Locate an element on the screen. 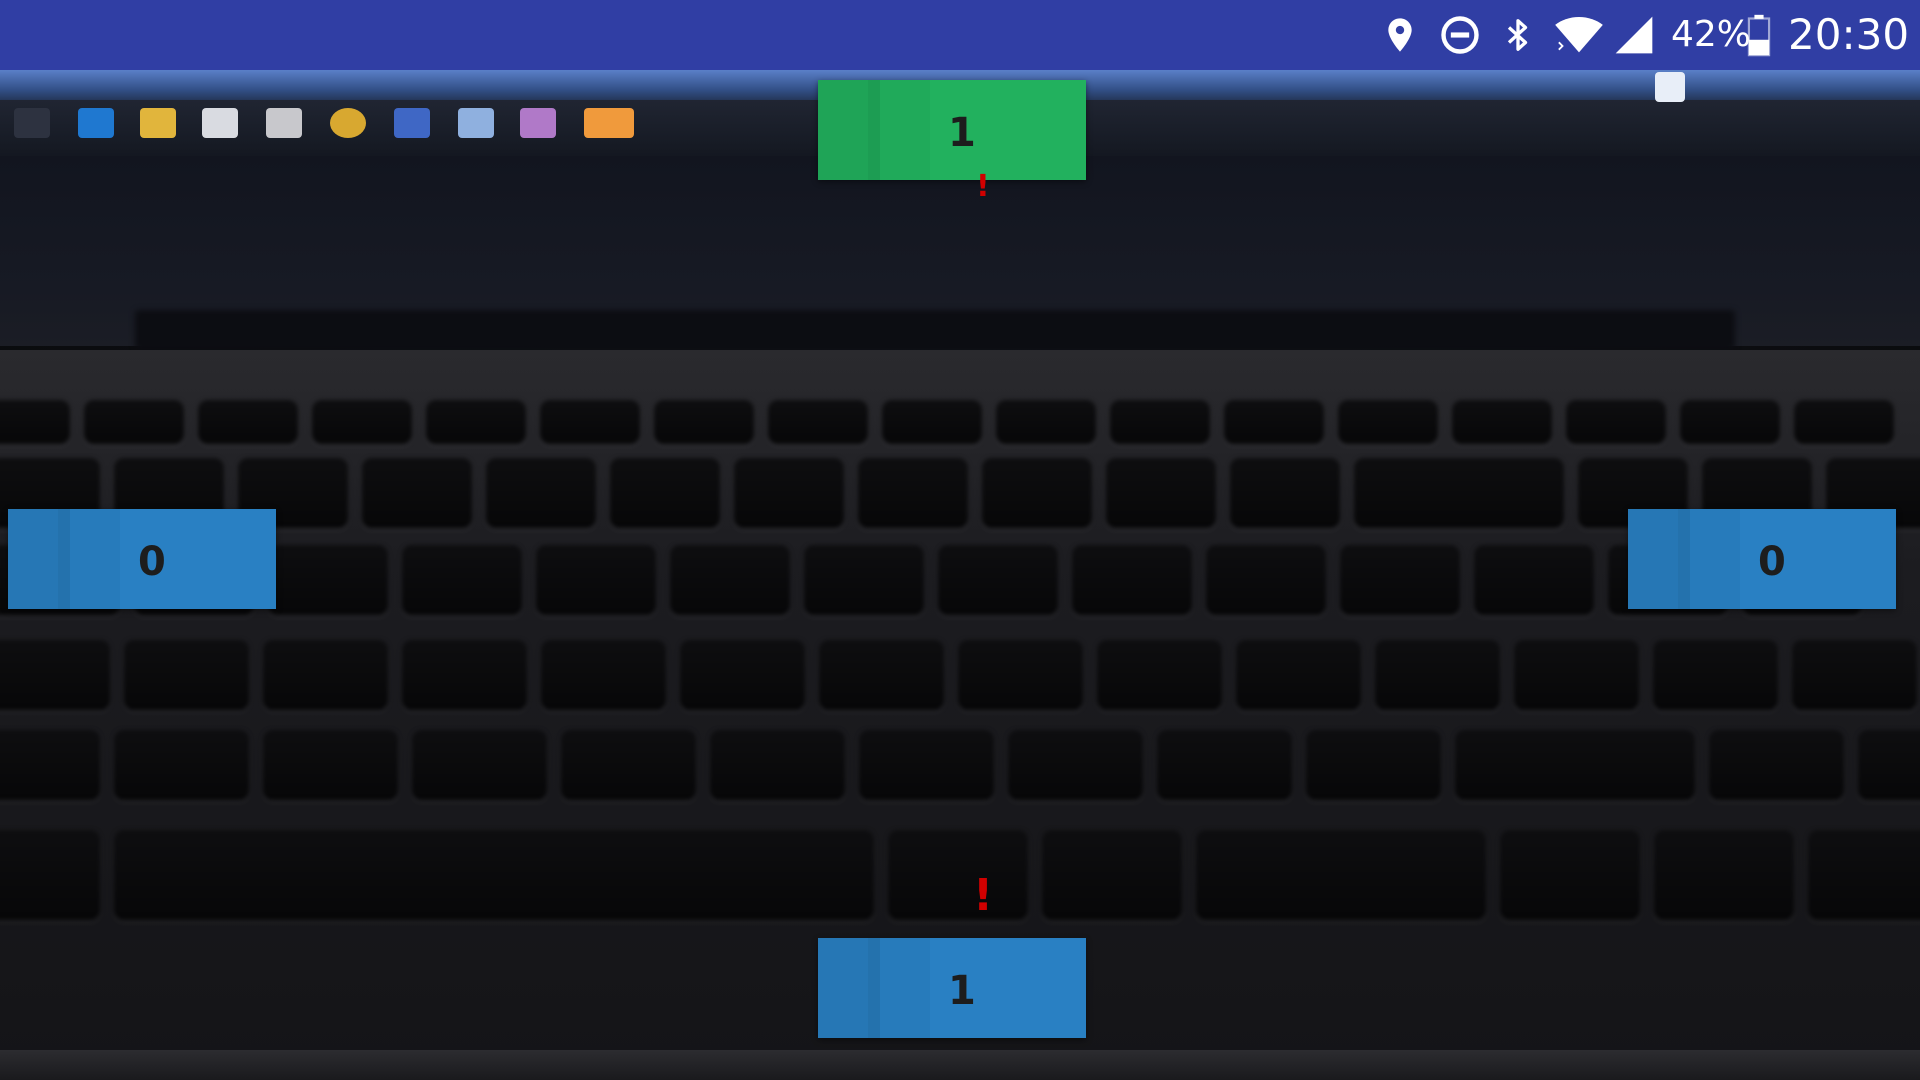 The width and height of the screenshot is (1920, 1080). bottom-direction-counter: 1 is located at coordinates (952, 988).